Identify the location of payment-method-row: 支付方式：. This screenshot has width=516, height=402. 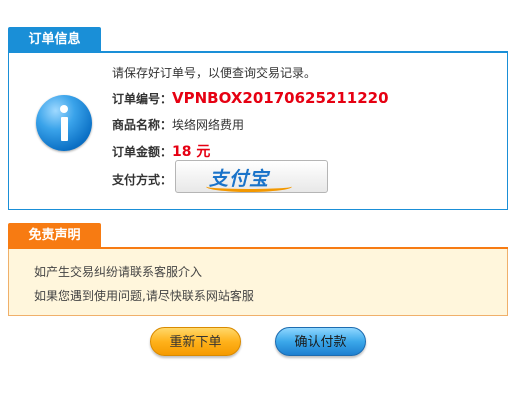
(142, 179).